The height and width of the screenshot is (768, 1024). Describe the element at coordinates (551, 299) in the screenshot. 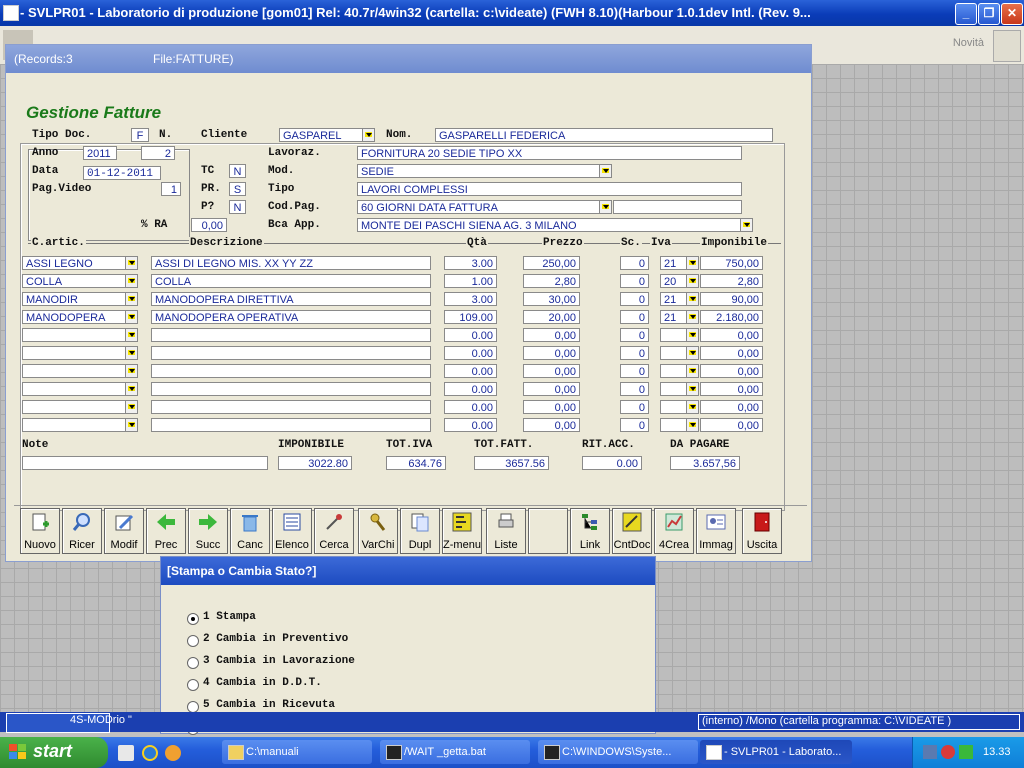

I see `row-prezzo-field: 30,00` at that location.